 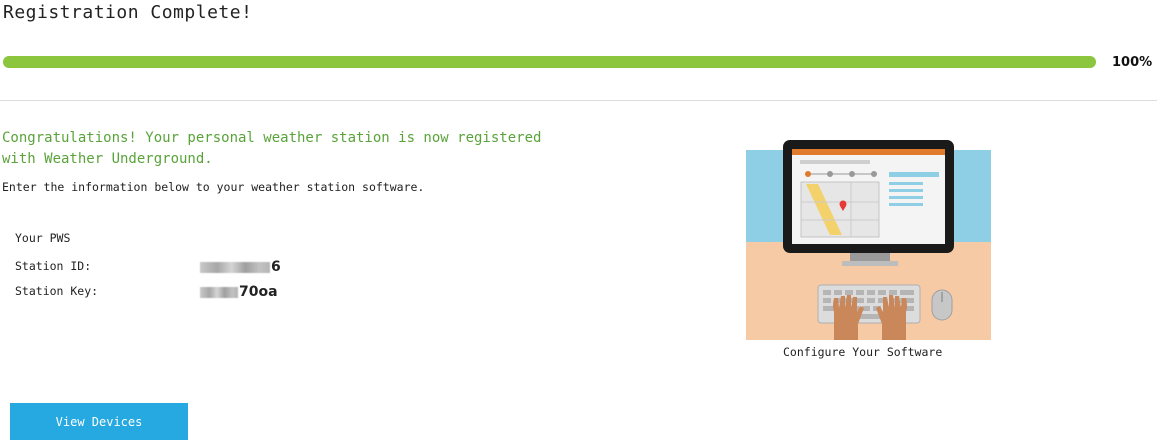 I want to click on station-key-label: Station Key:, so click(x=57, y=291).